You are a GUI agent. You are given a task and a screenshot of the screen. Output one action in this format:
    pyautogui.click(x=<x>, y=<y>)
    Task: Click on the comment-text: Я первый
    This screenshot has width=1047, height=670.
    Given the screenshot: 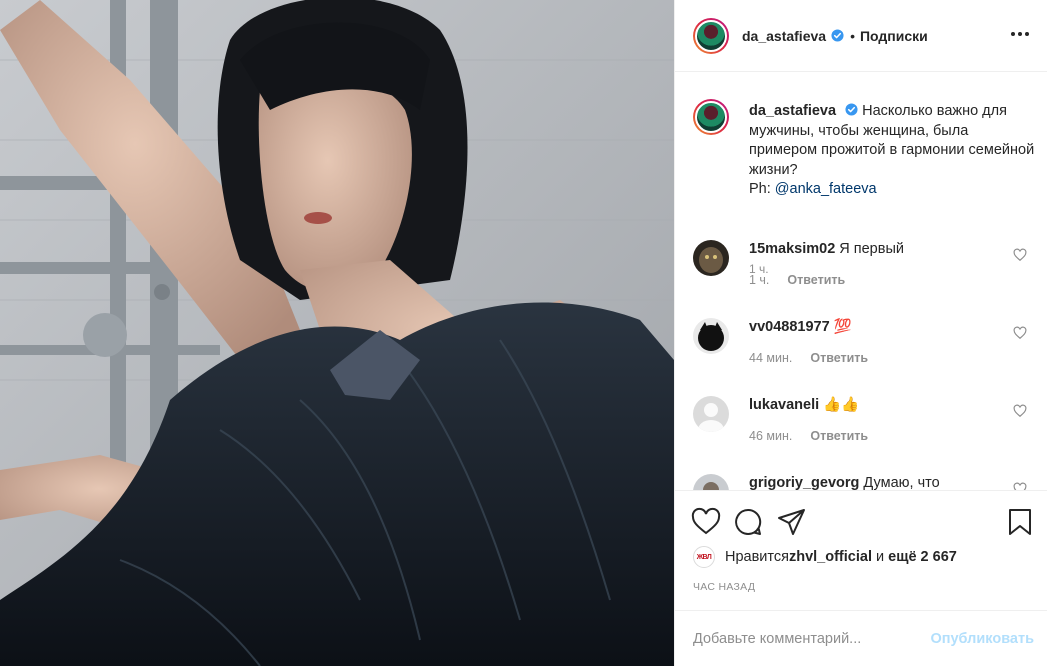 What is the action you would take?
    pyautogui.click(x=871, y=249)
    